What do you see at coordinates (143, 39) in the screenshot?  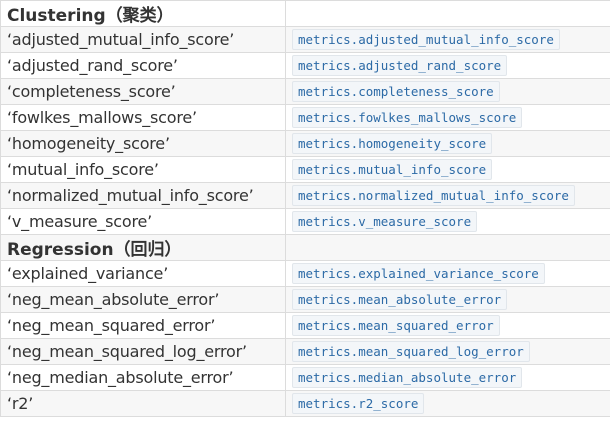 I see `scoring-name: ‘adjusted_mutual_info_score’` at bounding box center [143, 39].